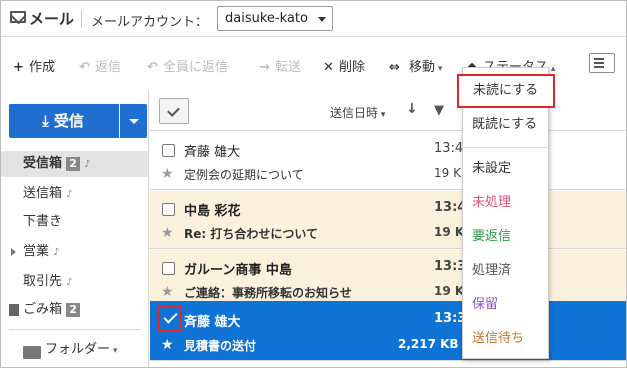 The height and width of the screenshot is (368, 627). I want to click on sidebar-divider, so click(75, 329).